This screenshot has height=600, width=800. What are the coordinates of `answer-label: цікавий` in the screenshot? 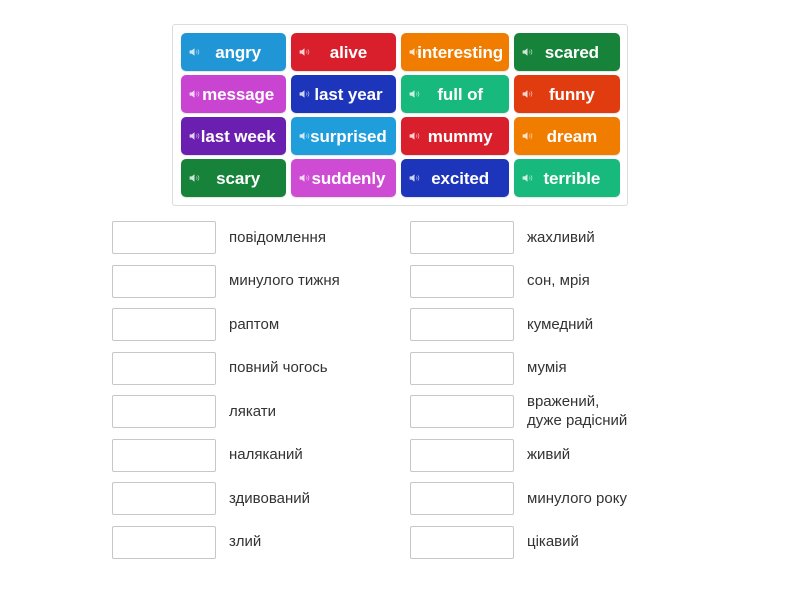 It's located at (553, 542).